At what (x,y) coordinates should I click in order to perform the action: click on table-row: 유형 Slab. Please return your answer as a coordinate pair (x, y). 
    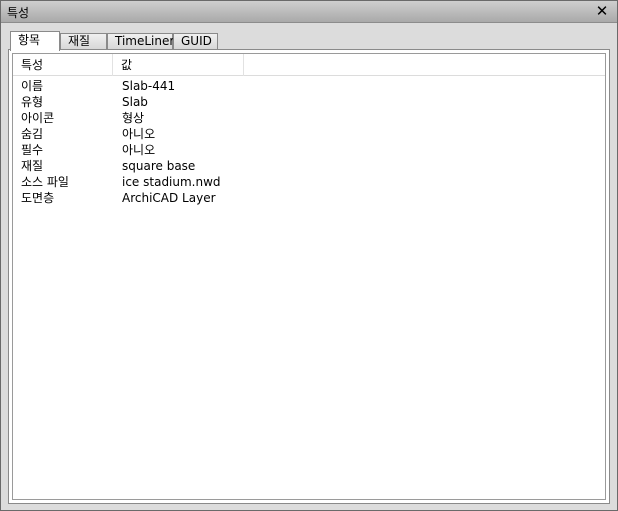
    Looking at the image, I should click on (309, 102).